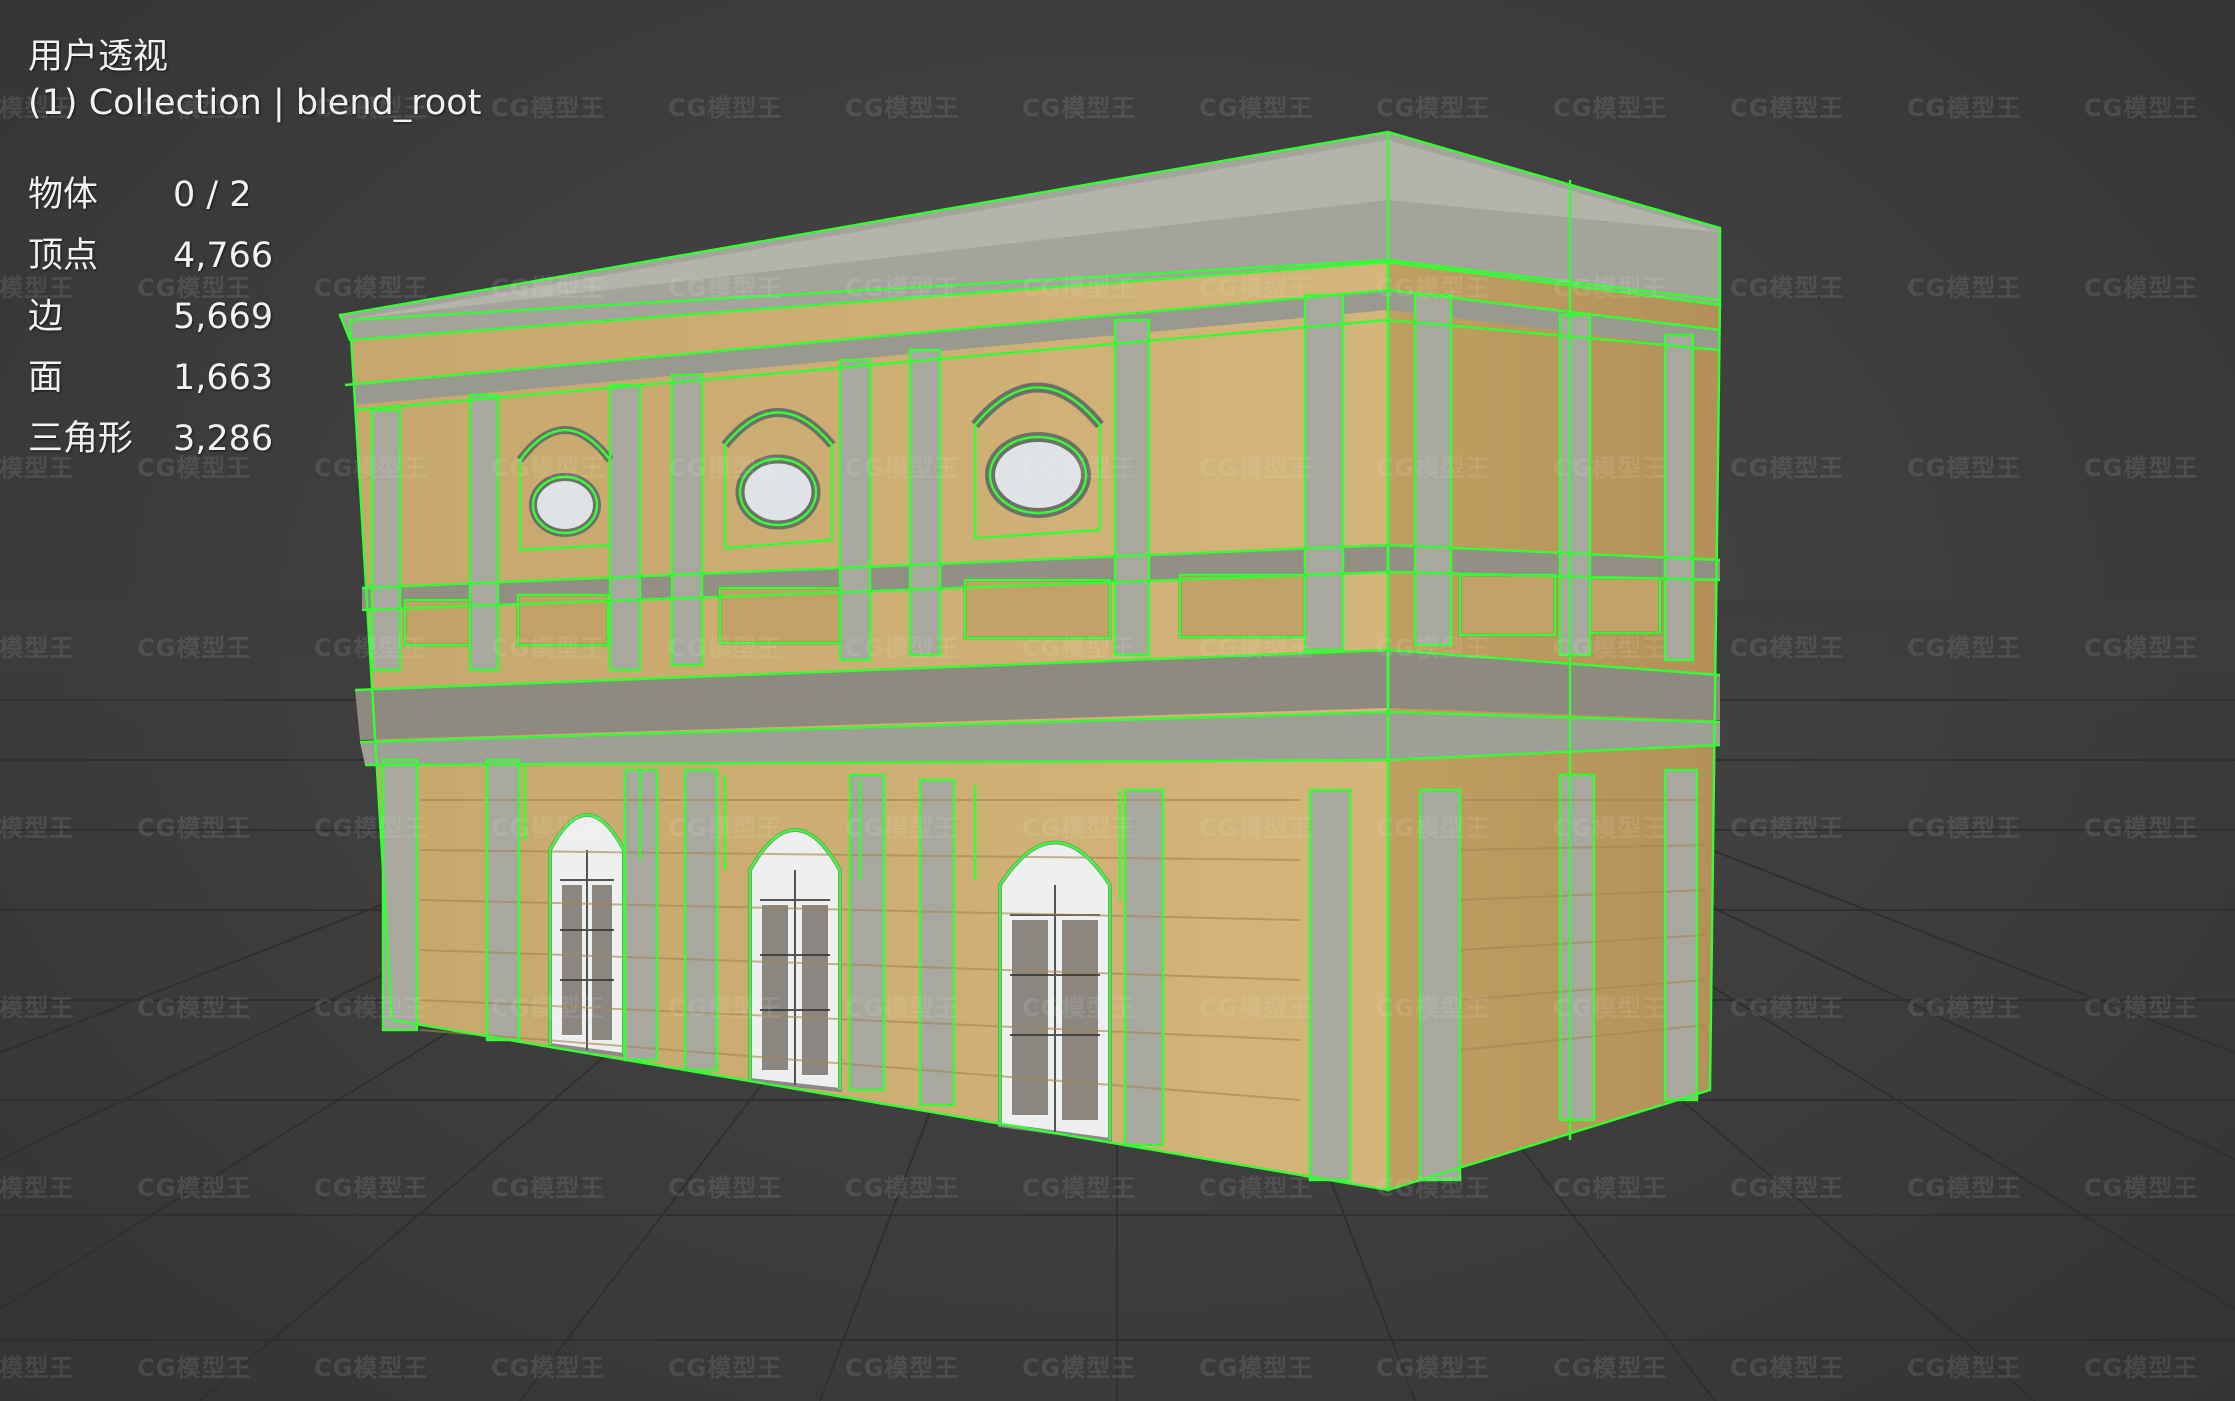 The width and height of the screenshot is (2235, 1401). I want to click on stat-label: 三角形, so click(81, 439).